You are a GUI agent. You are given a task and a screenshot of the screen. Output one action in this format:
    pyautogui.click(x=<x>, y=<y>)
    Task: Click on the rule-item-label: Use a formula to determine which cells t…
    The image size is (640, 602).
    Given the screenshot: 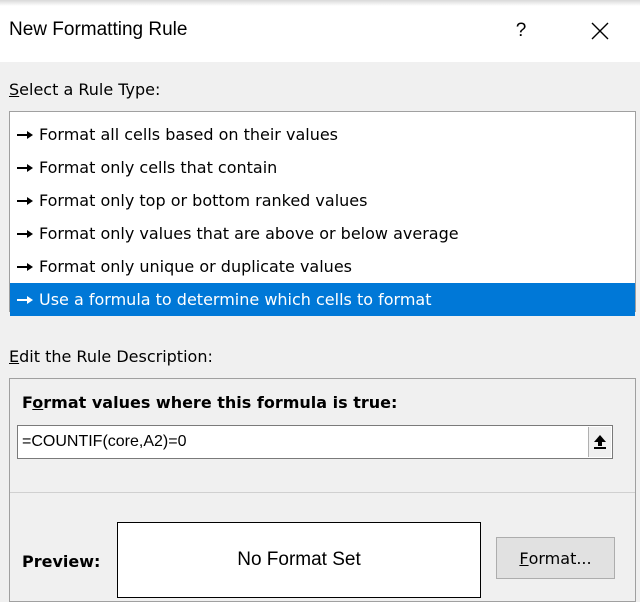 What is the action you would take?
    pyautogui.click(x=235, y=299)
    